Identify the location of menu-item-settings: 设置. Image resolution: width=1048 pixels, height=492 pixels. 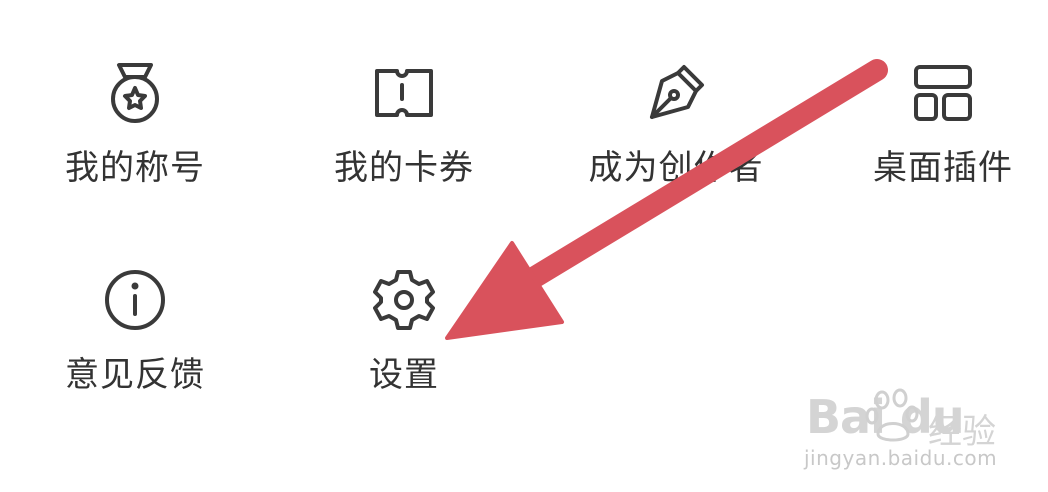
(404, 330).